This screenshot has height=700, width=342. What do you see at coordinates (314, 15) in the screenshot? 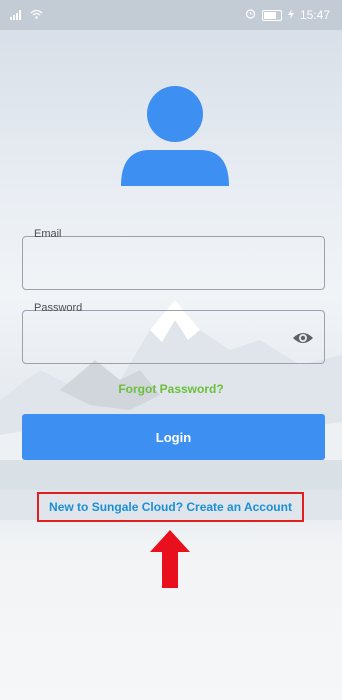
I see `clock-time: 15:47` at bounding box center [314, 15].